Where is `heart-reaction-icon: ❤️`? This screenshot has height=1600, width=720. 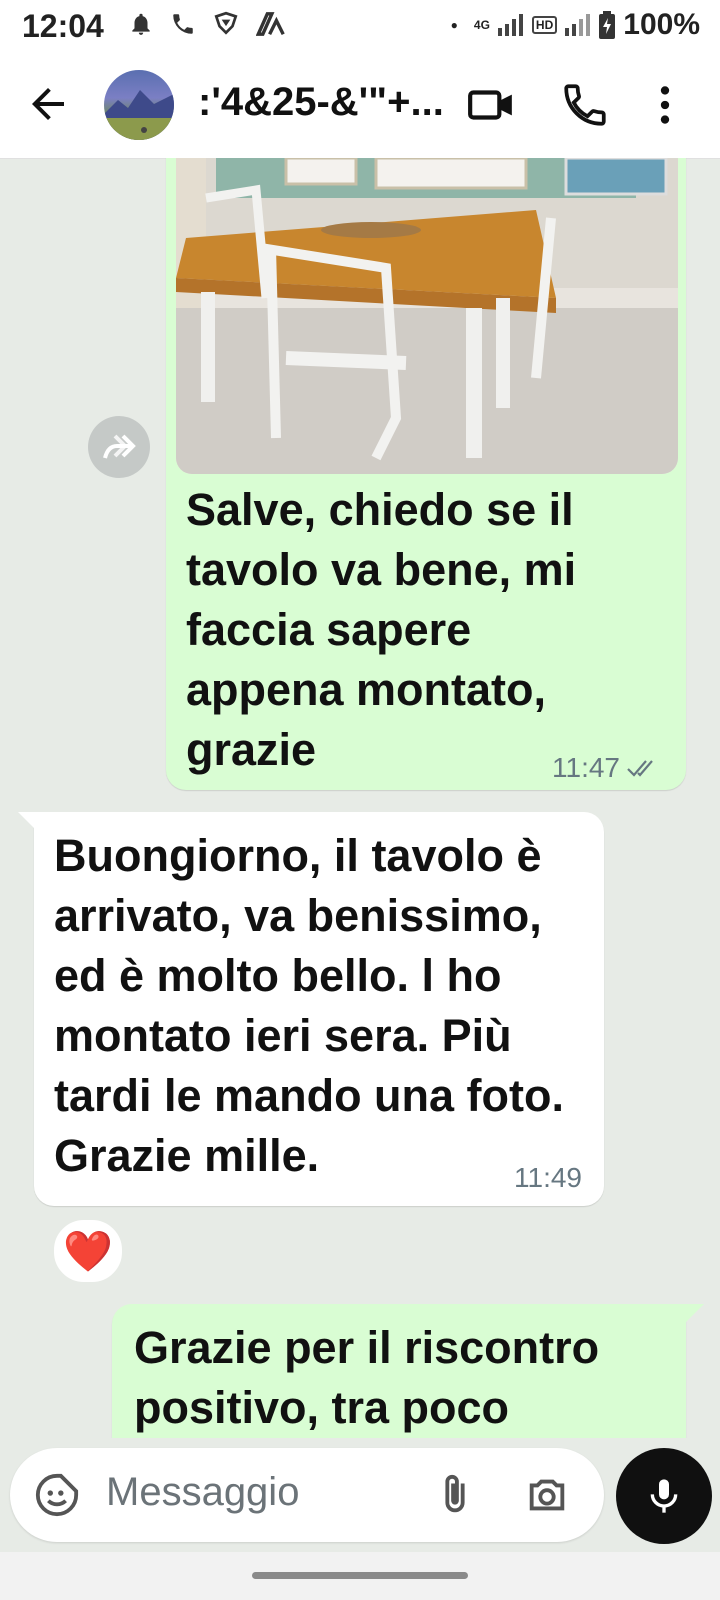 heart-reaction-icon: ❤️ is located at coordinates (88, 1251).